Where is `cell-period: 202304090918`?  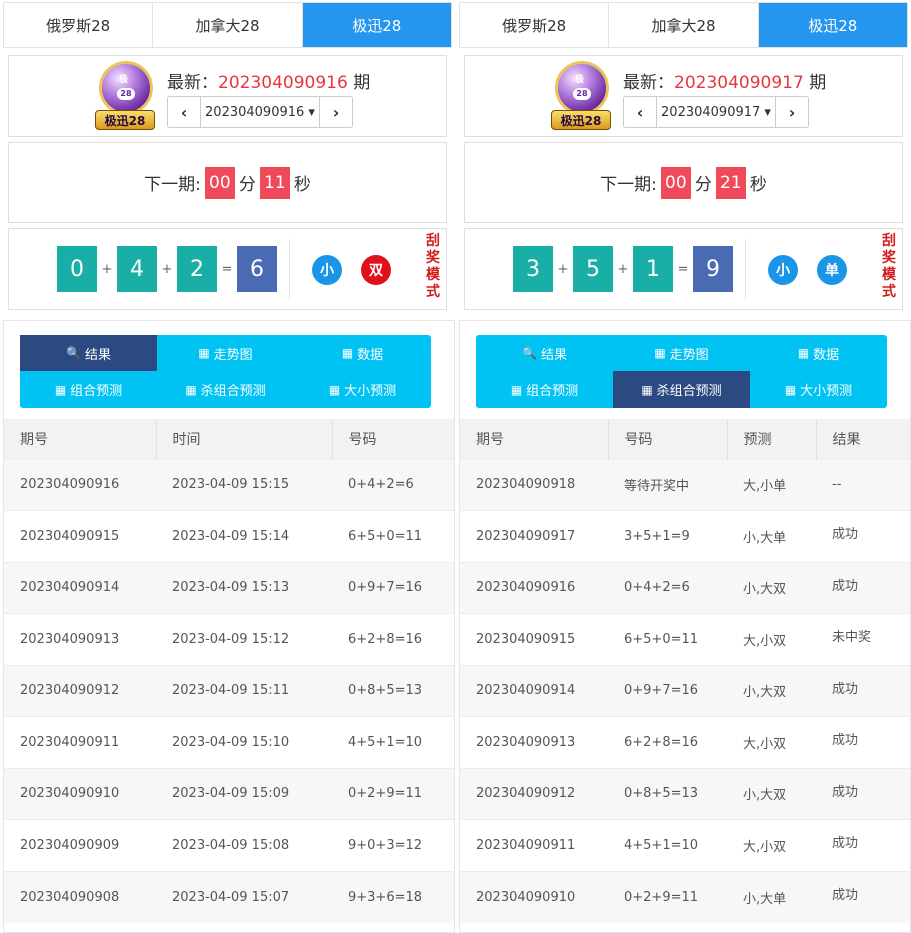 cell-period: 202304090918 is located at coordinates (534, 484).